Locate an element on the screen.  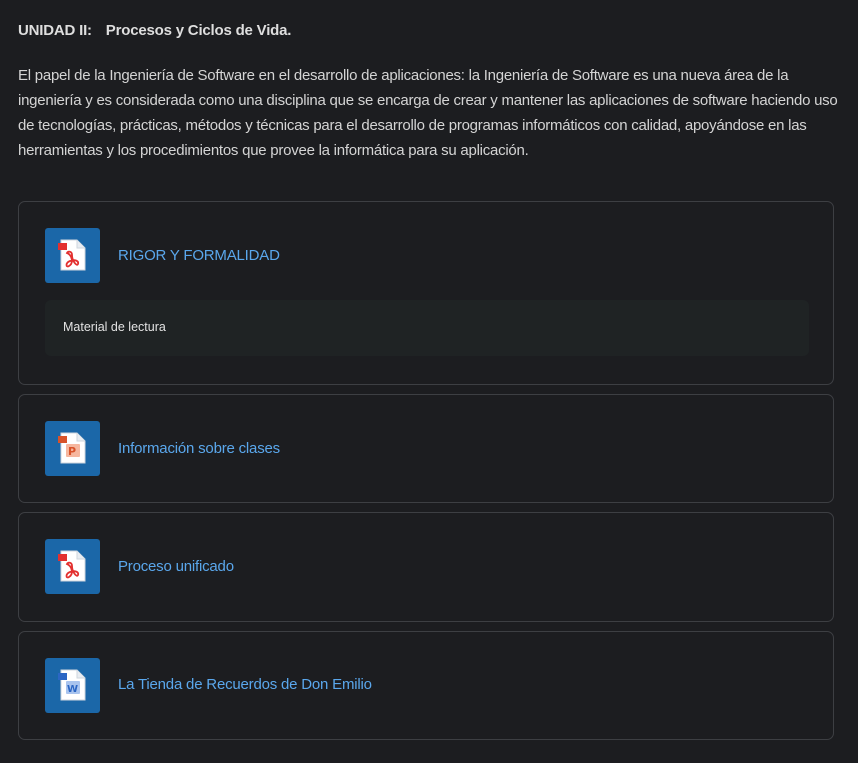
powerpoint-file-icon: P is located at coordinates (72, 448).